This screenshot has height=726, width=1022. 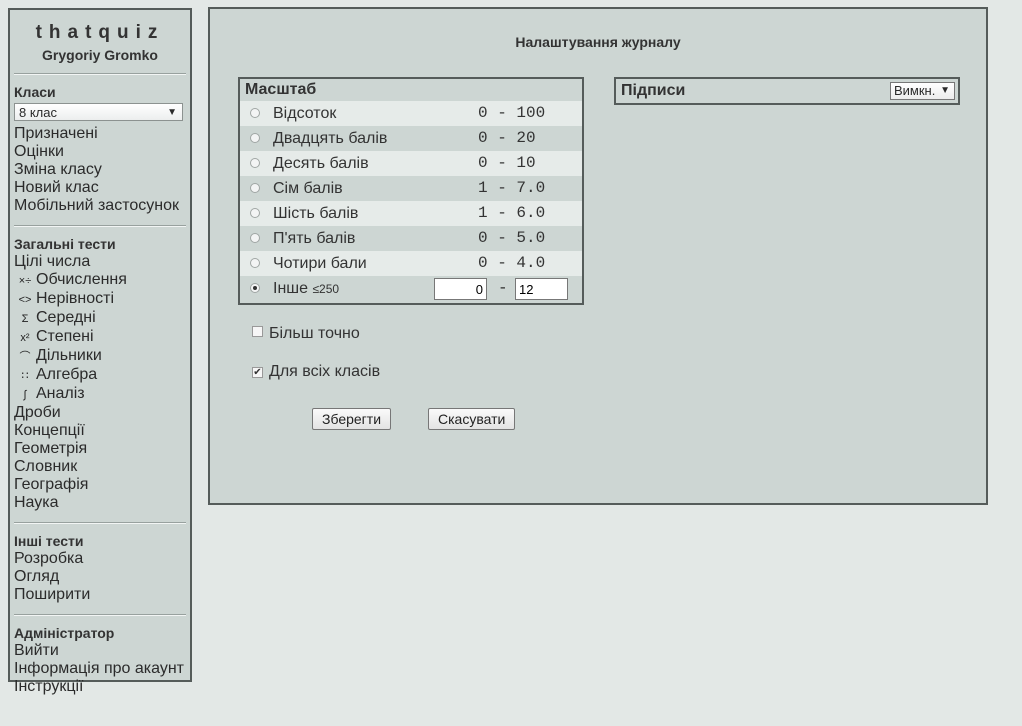 I want to click on general-test-link: ×÷ Обчислення, so click(x=100, y=280).